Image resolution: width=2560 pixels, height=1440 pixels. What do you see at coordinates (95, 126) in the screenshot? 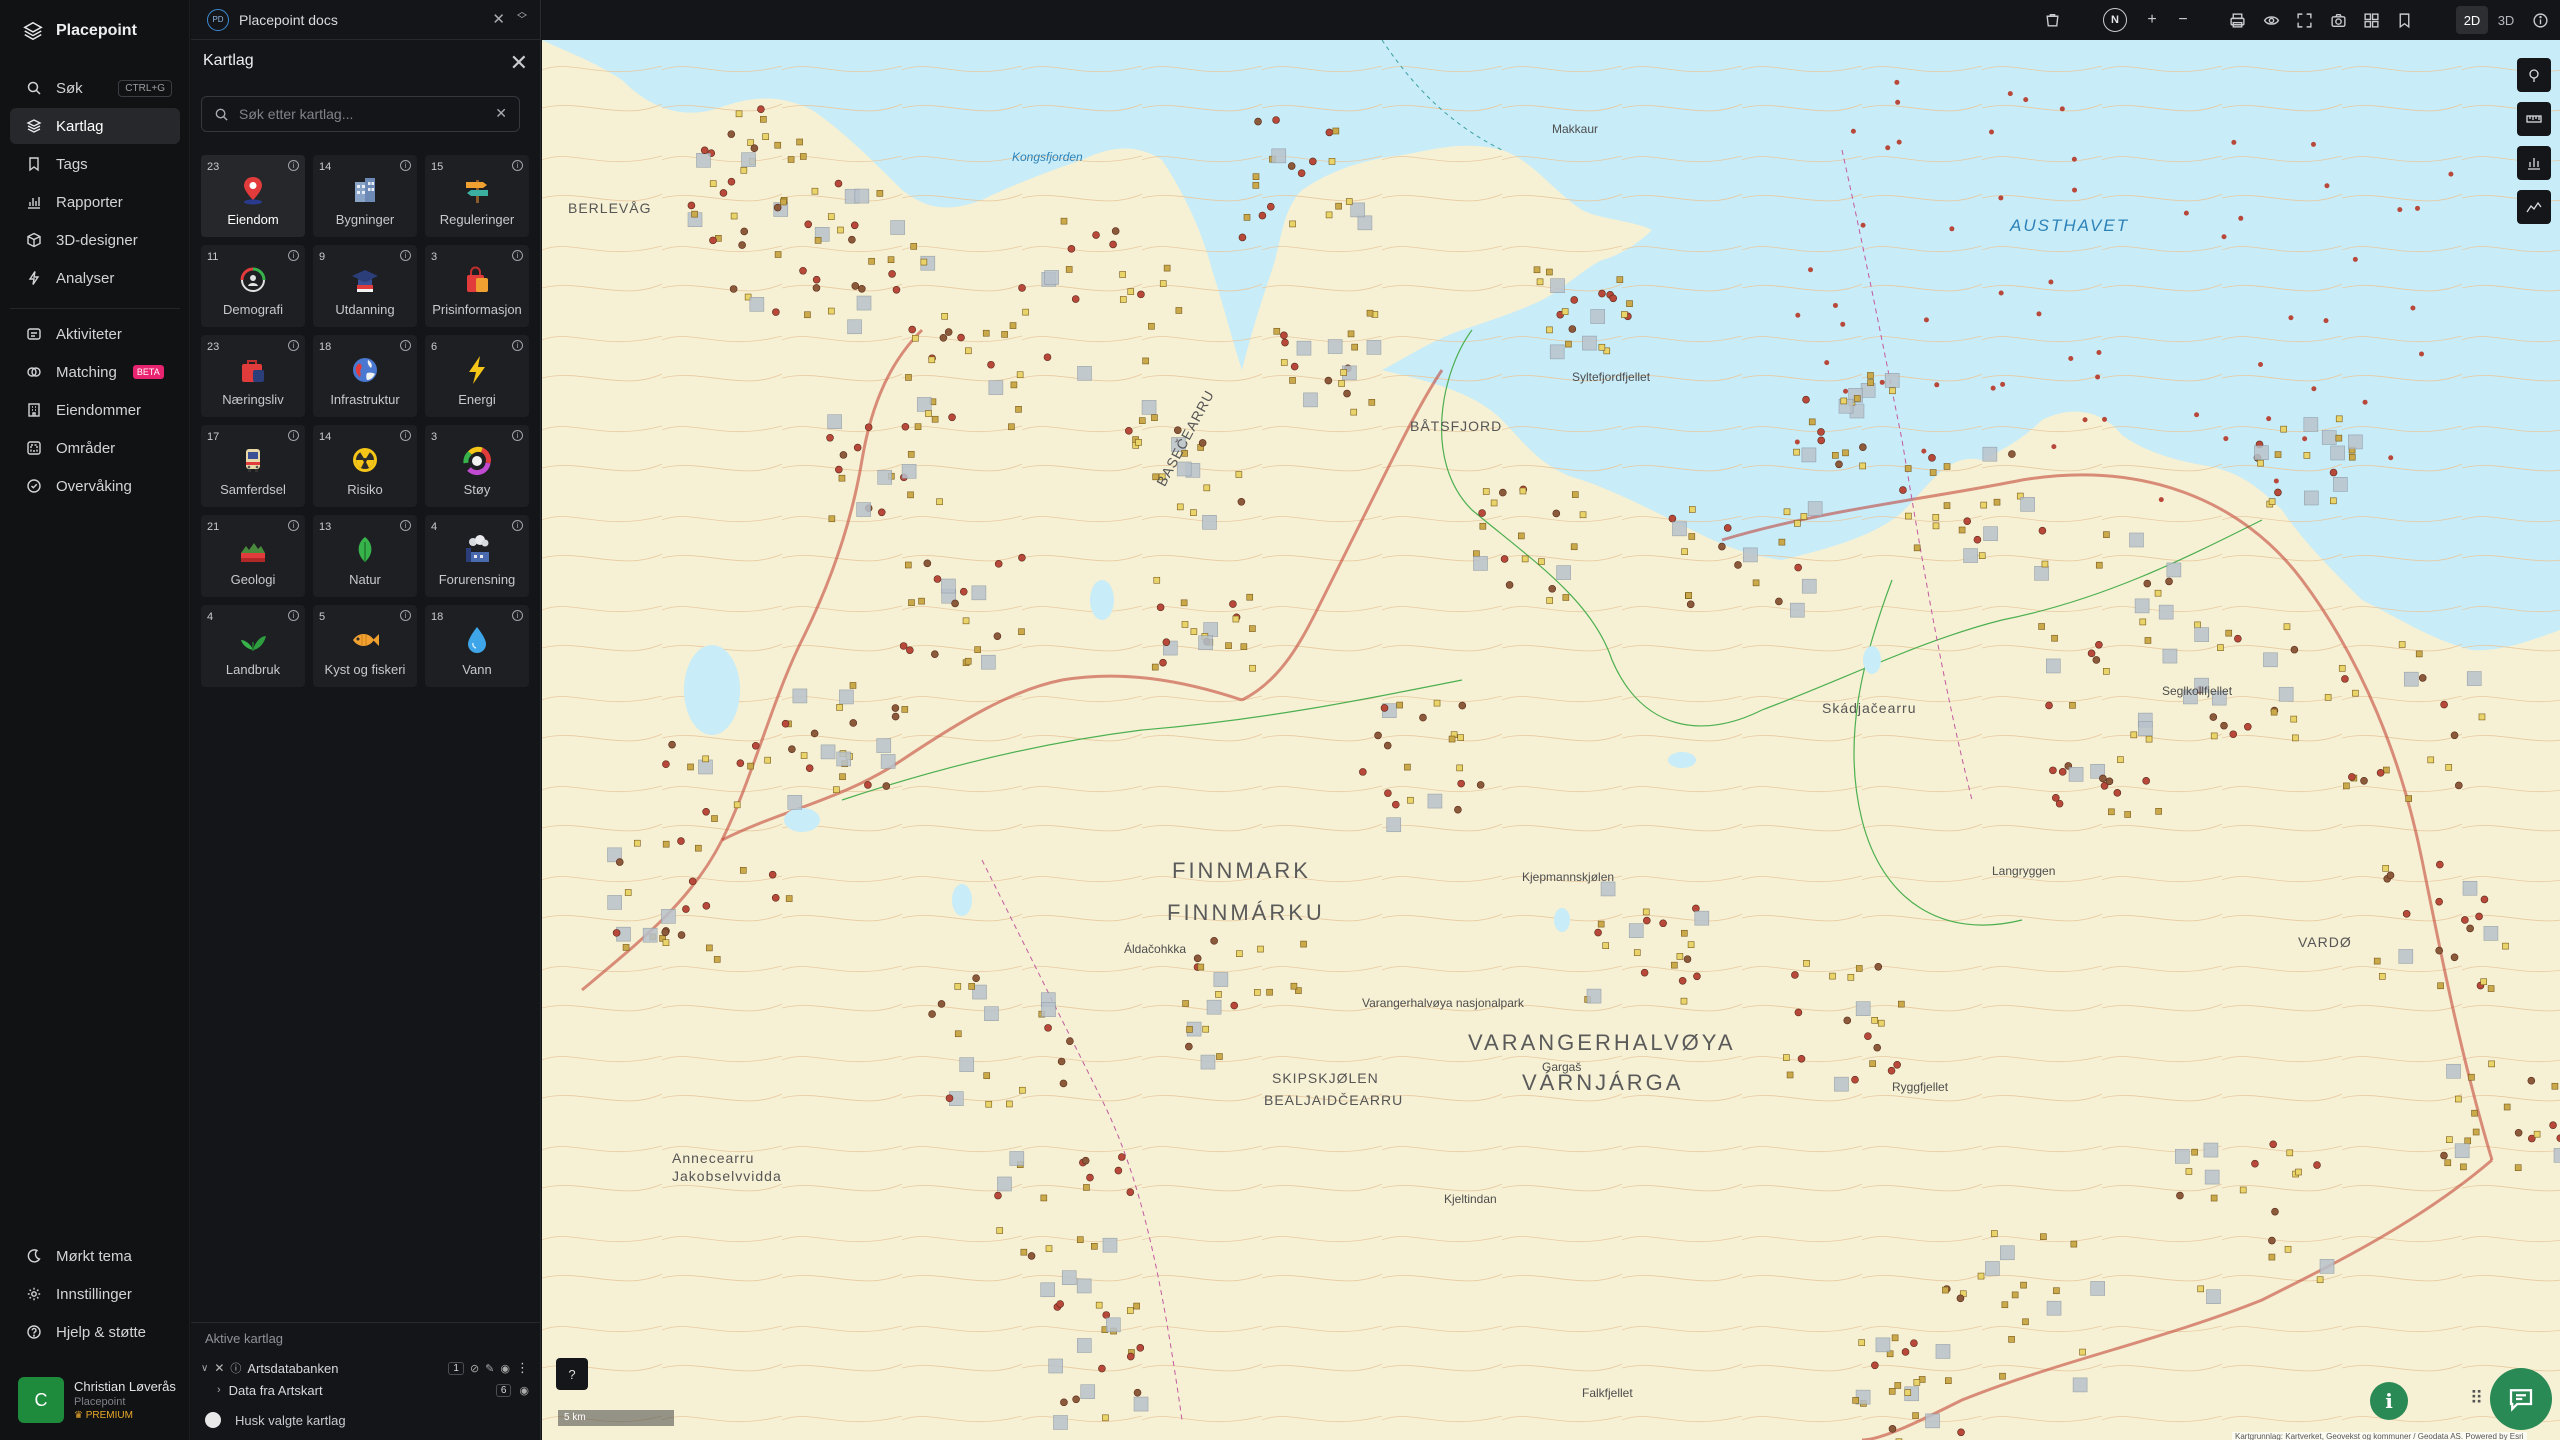
I see `nav-item-kartlag: Kartlag` at bounding box center [95, 126].